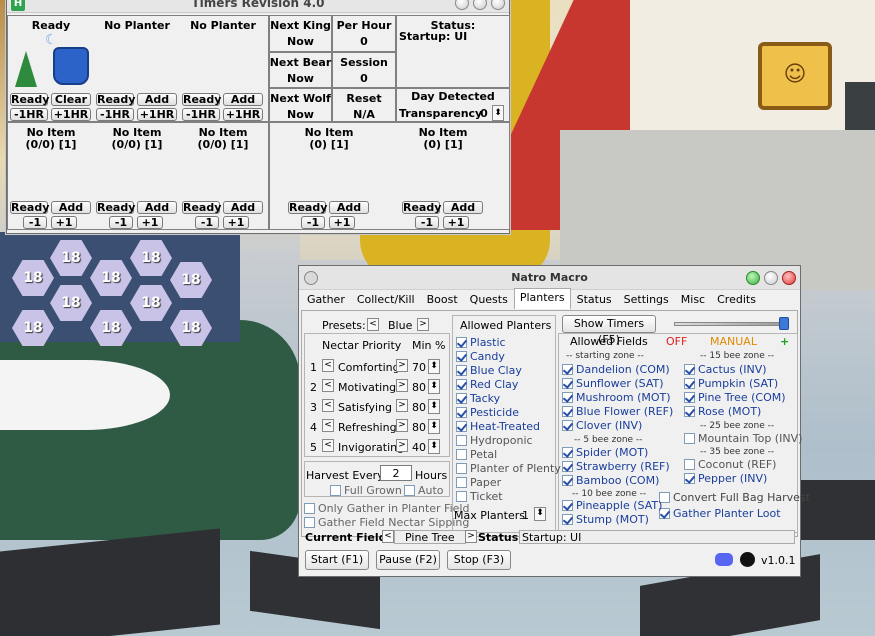  What do you see at coordinates (326, 299) in the screenshot?
I see `tab-gather: Gather` at bounding box center [326, 299].